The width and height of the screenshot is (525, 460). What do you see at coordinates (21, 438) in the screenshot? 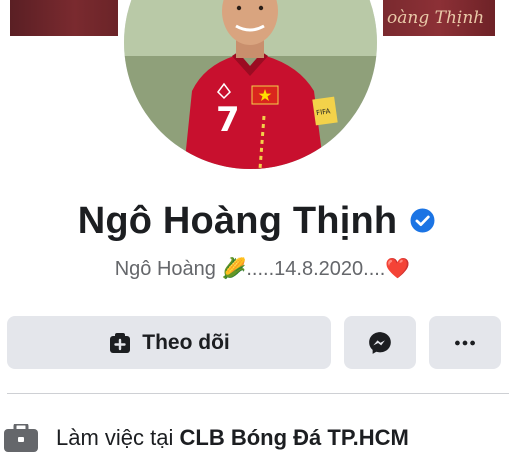
I see `briefcase-icon` at bounding box center [21, 438].